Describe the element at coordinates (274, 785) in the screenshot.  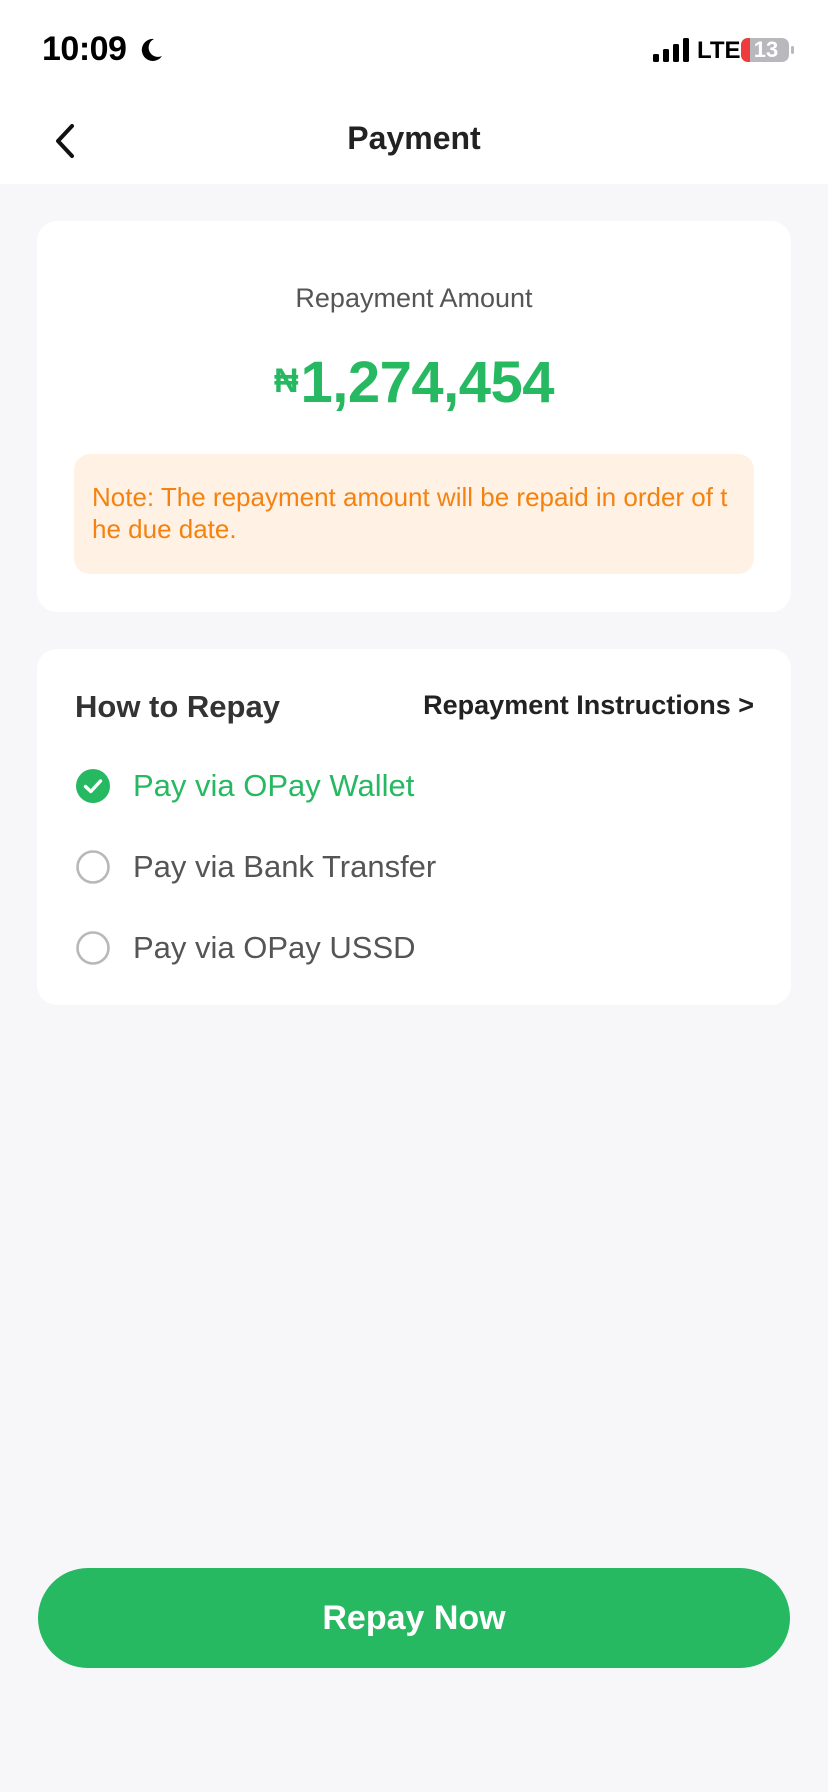
I see `option-label: Pay via OPay Wallet` at that location.